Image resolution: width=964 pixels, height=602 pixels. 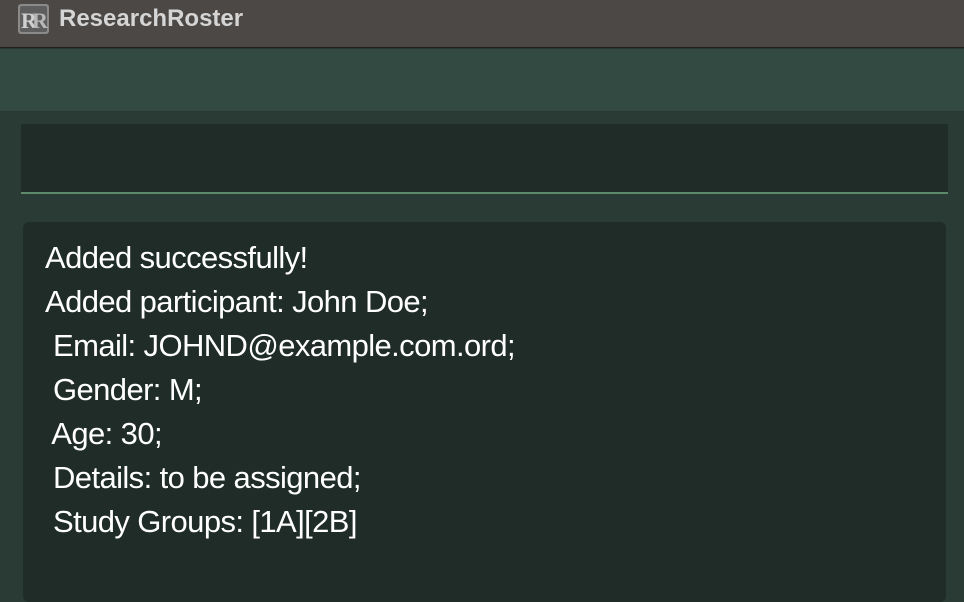 What do you see at coordinates (203, 477) in the screenshot?
I see `result-line-details: Details: to be assigned;` at bounding box center [203, 477].